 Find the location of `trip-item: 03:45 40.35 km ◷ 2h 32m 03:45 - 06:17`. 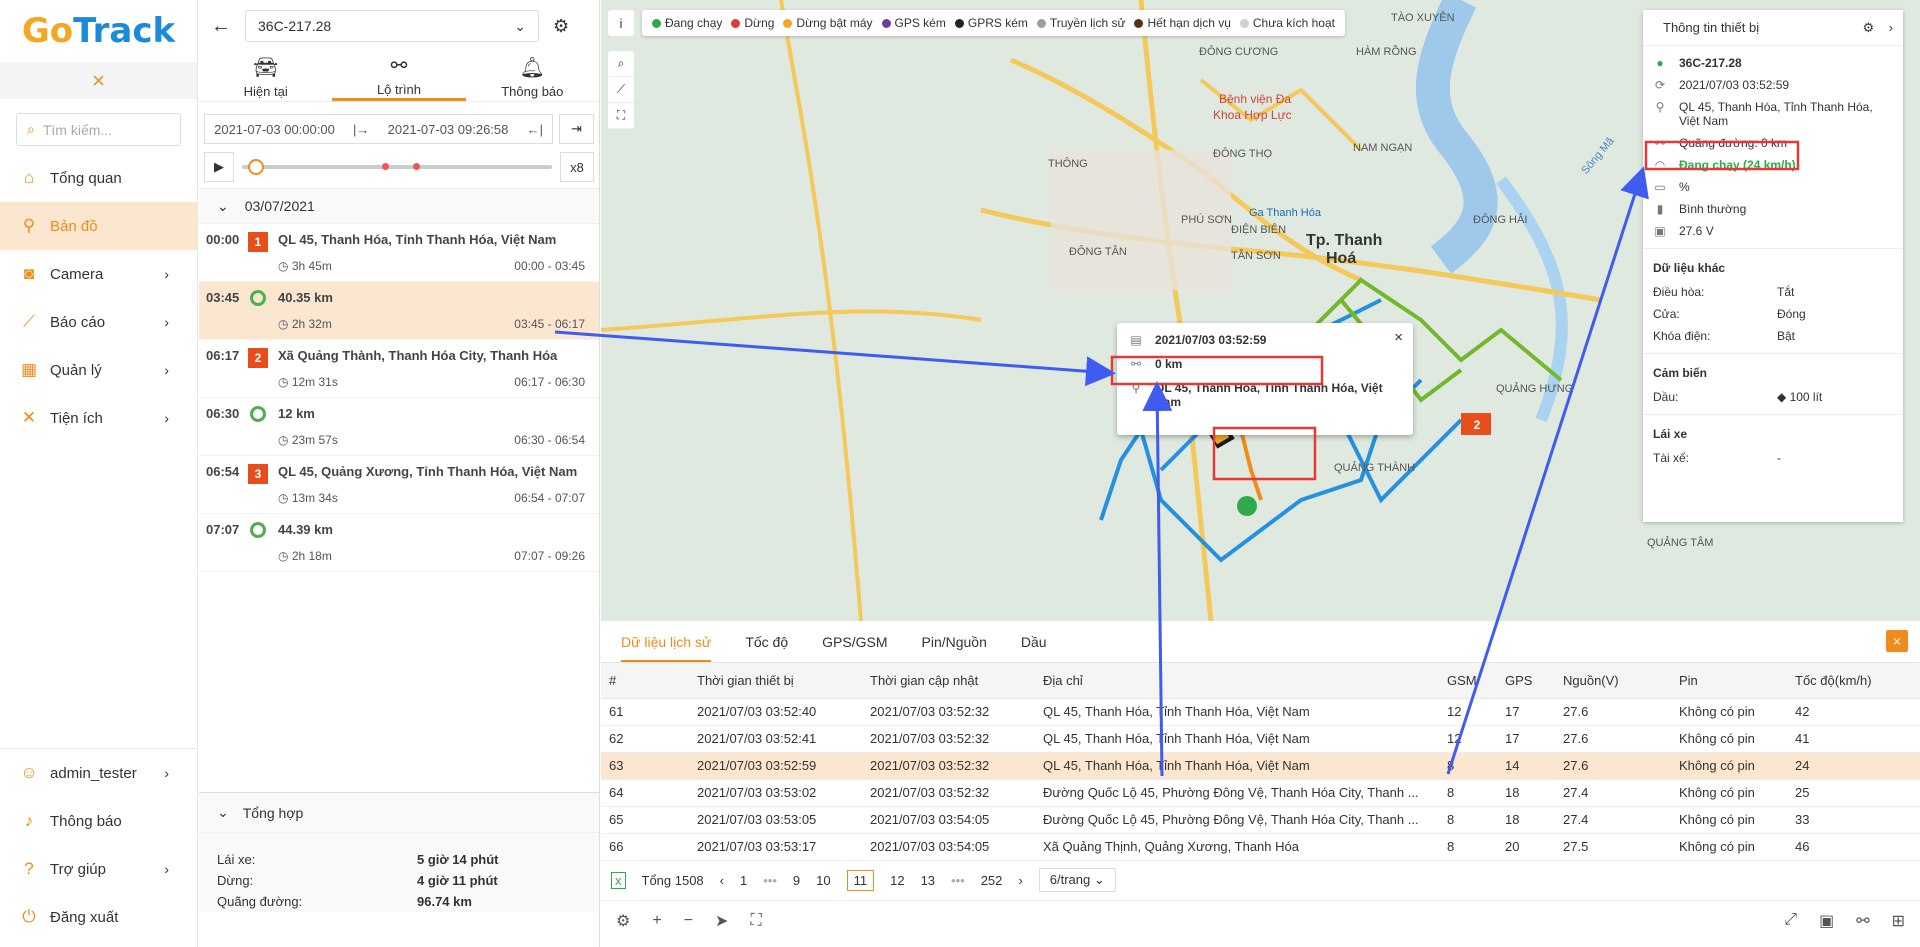

trip-item: 03:45 40.35 km ◷ 2h 32m 03:45 - 06:17 is located at coordinates (399, 311).